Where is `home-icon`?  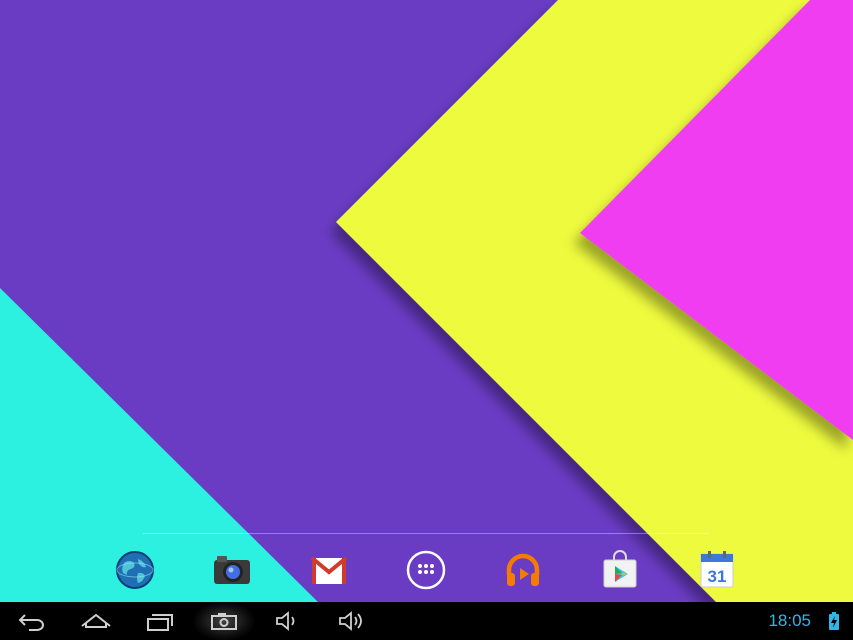
home-icon is located at coordinates (96, 620).